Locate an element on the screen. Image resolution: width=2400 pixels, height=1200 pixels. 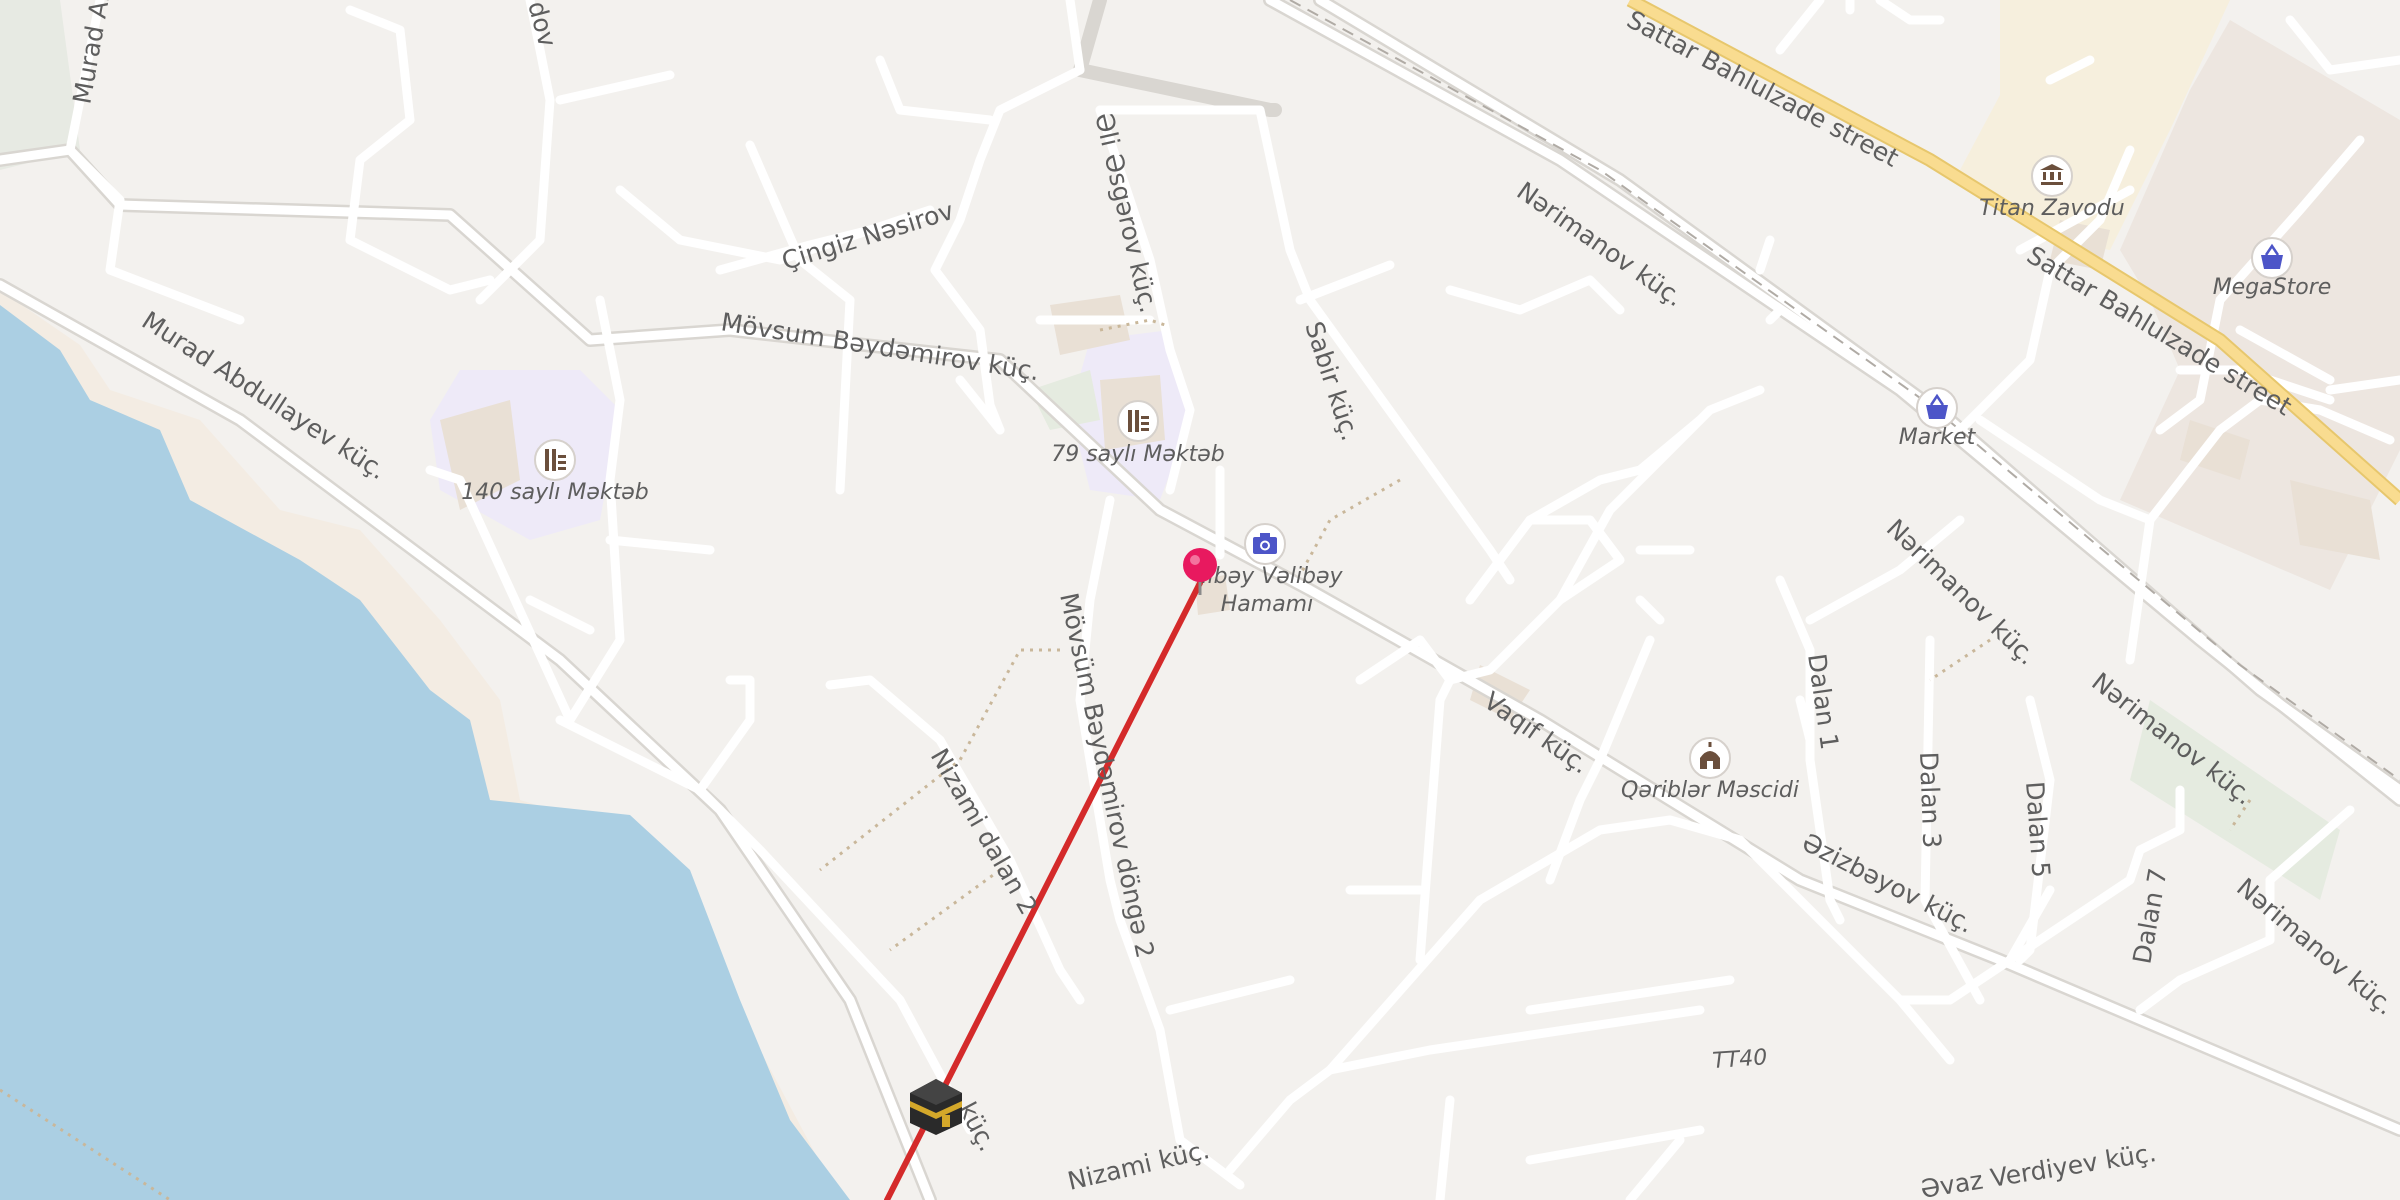
street-label-dalan3: Dalan 3 is located at coordinates (1930, 800).